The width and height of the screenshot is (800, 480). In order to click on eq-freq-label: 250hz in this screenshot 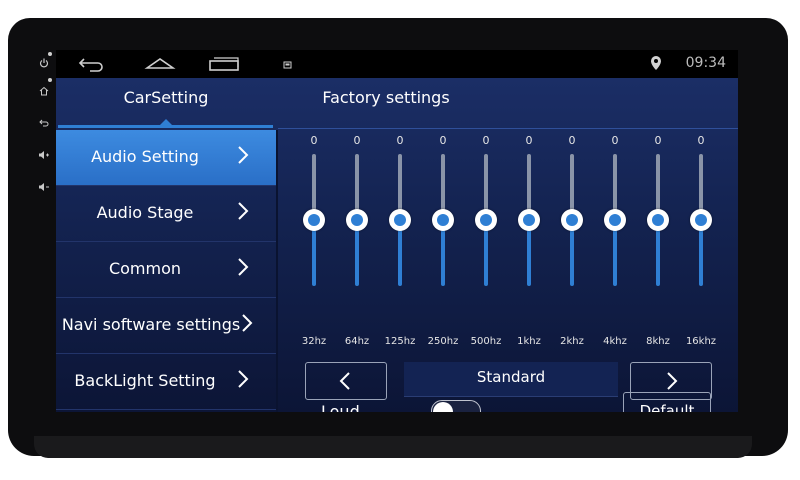, I will do `click(443, 341)`.